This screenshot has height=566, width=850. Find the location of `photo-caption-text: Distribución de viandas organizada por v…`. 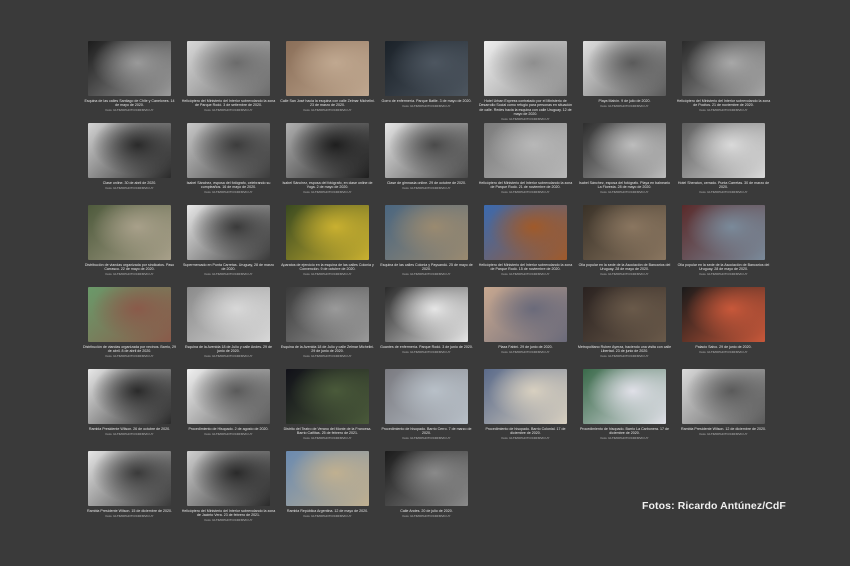

photo-caption-text: Distribución de viandas organizada por v… is located at coordinates (129, 349).